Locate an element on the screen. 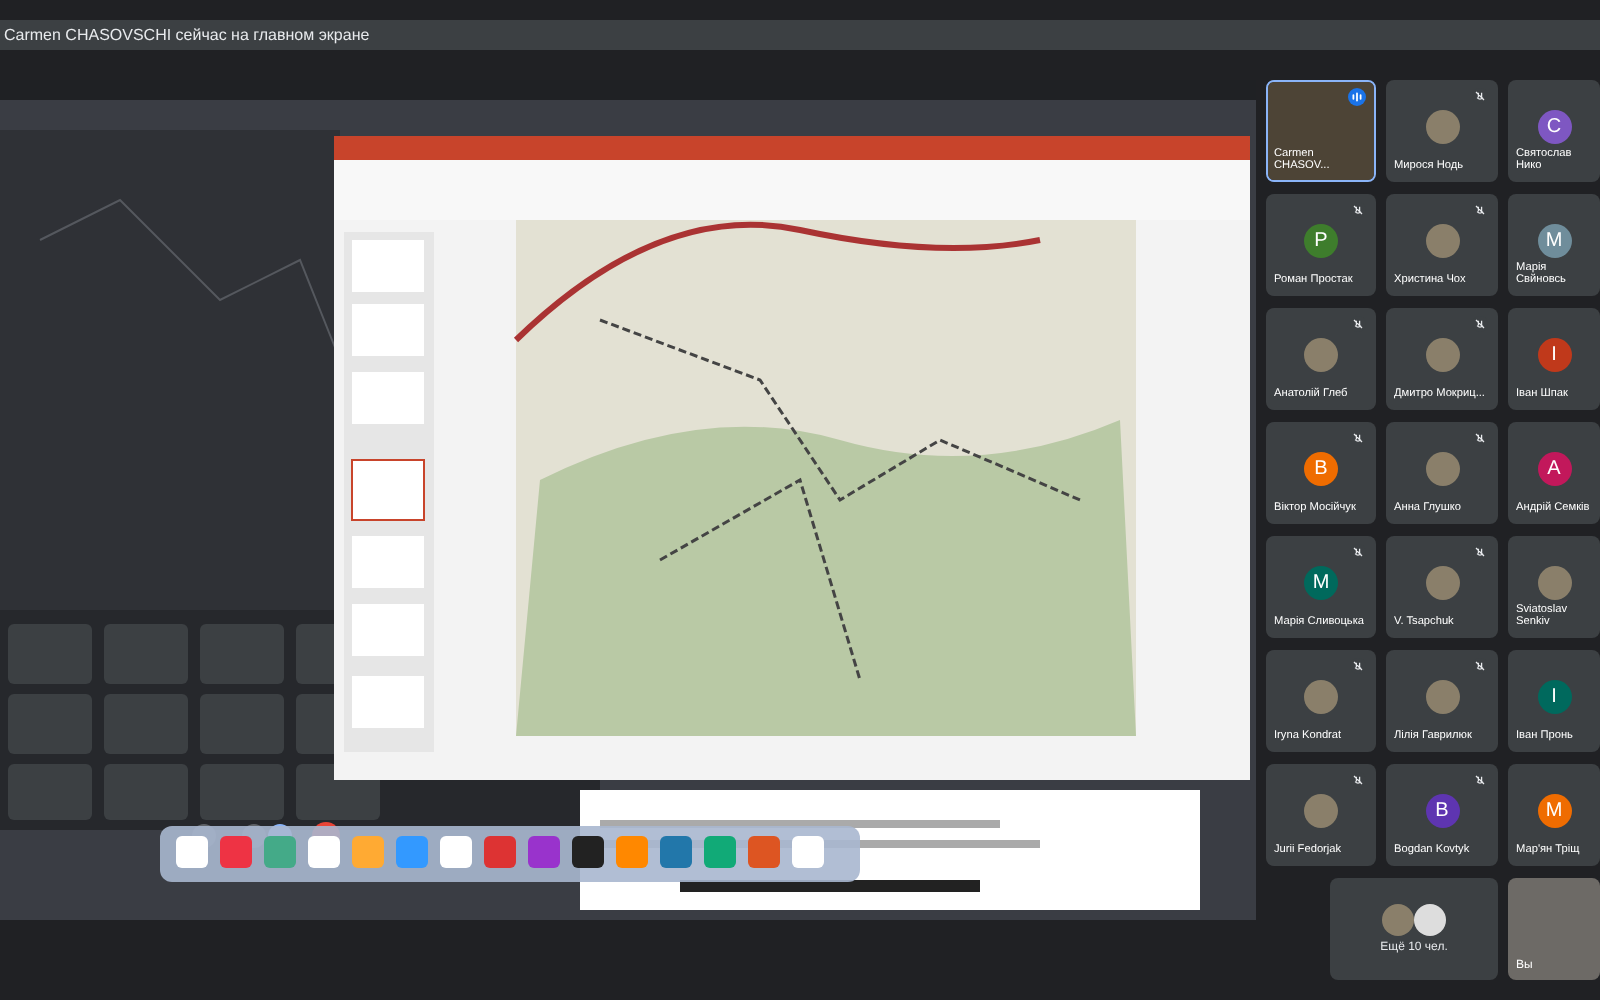 The image size is (1600, 1000). presenter-banner: Carmen CHASOVSCHI сейчас на главном экране is located at coordinates (800, 35).